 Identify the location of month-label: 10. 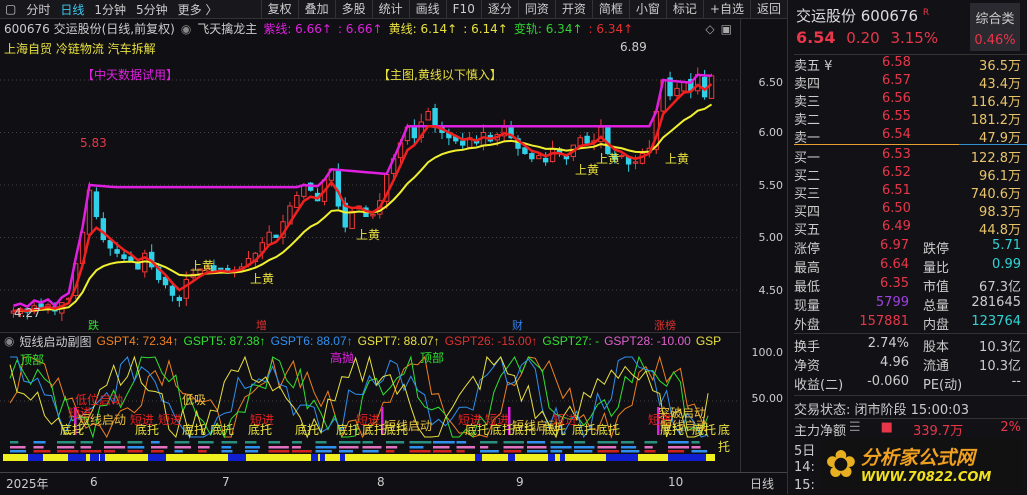
(676, 482).